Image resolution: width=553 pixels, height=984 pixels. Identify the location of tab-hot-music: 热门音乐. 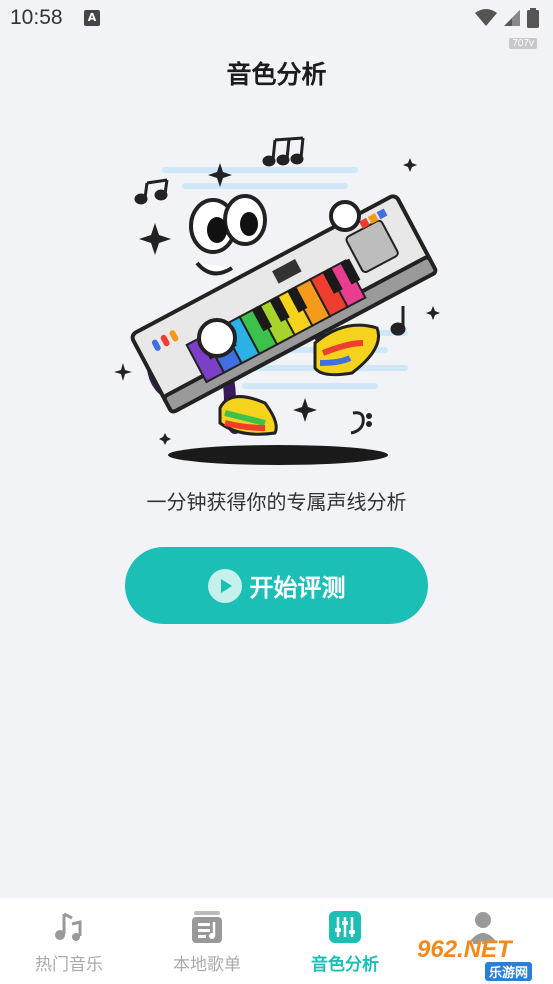
(69, 941).